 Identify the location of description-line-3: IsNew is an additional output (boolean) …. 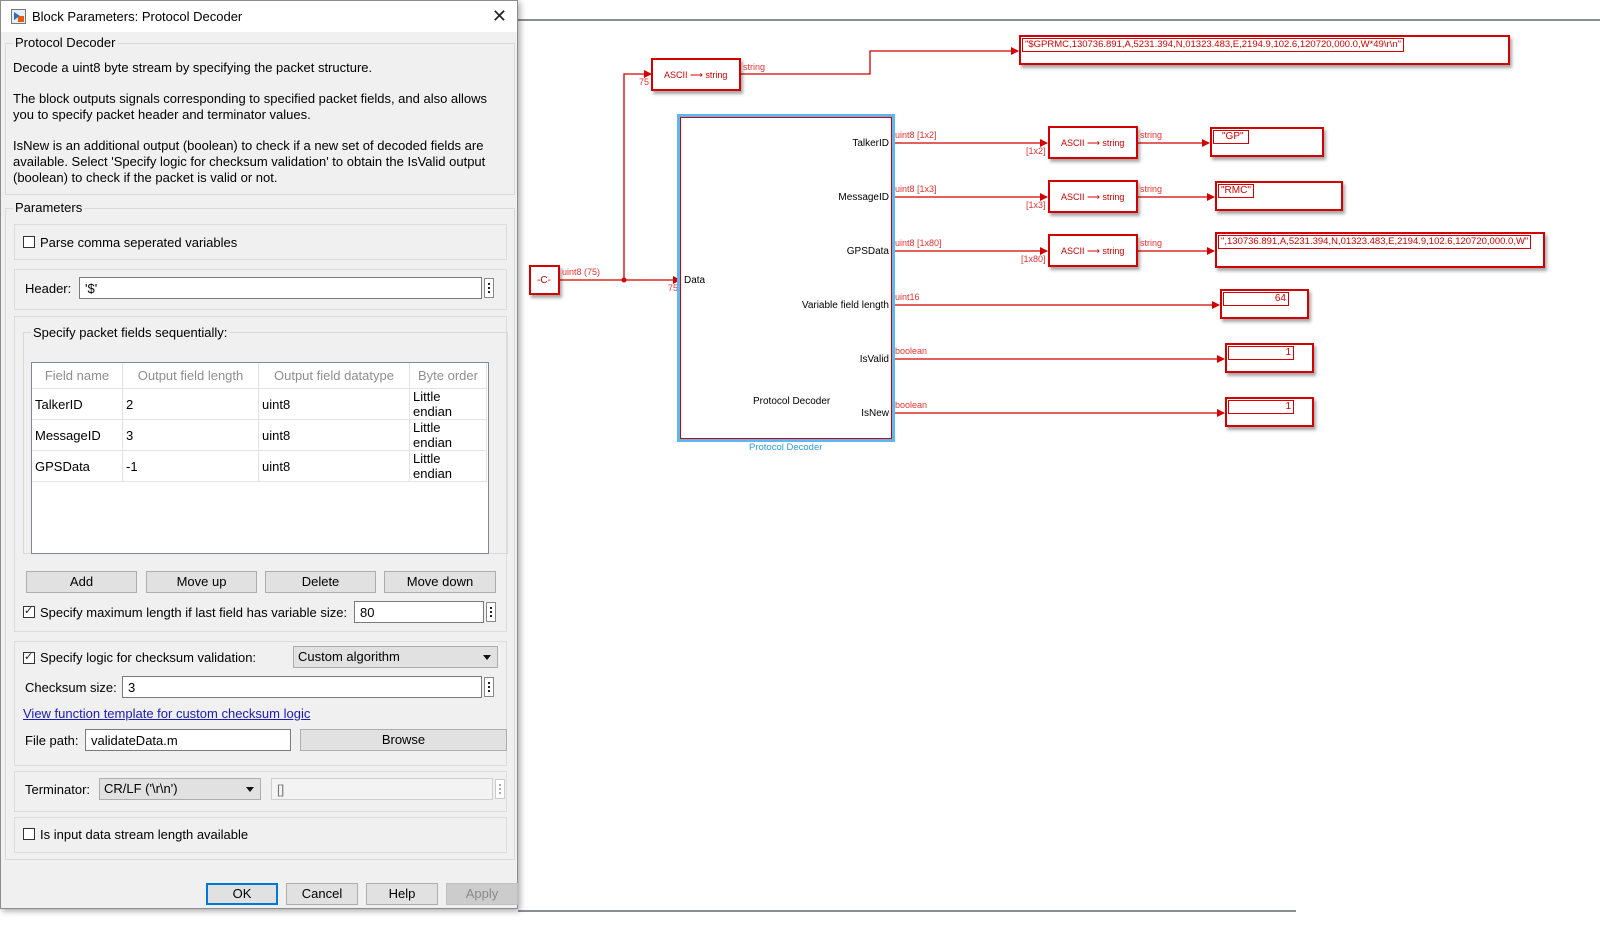
(249, 161).